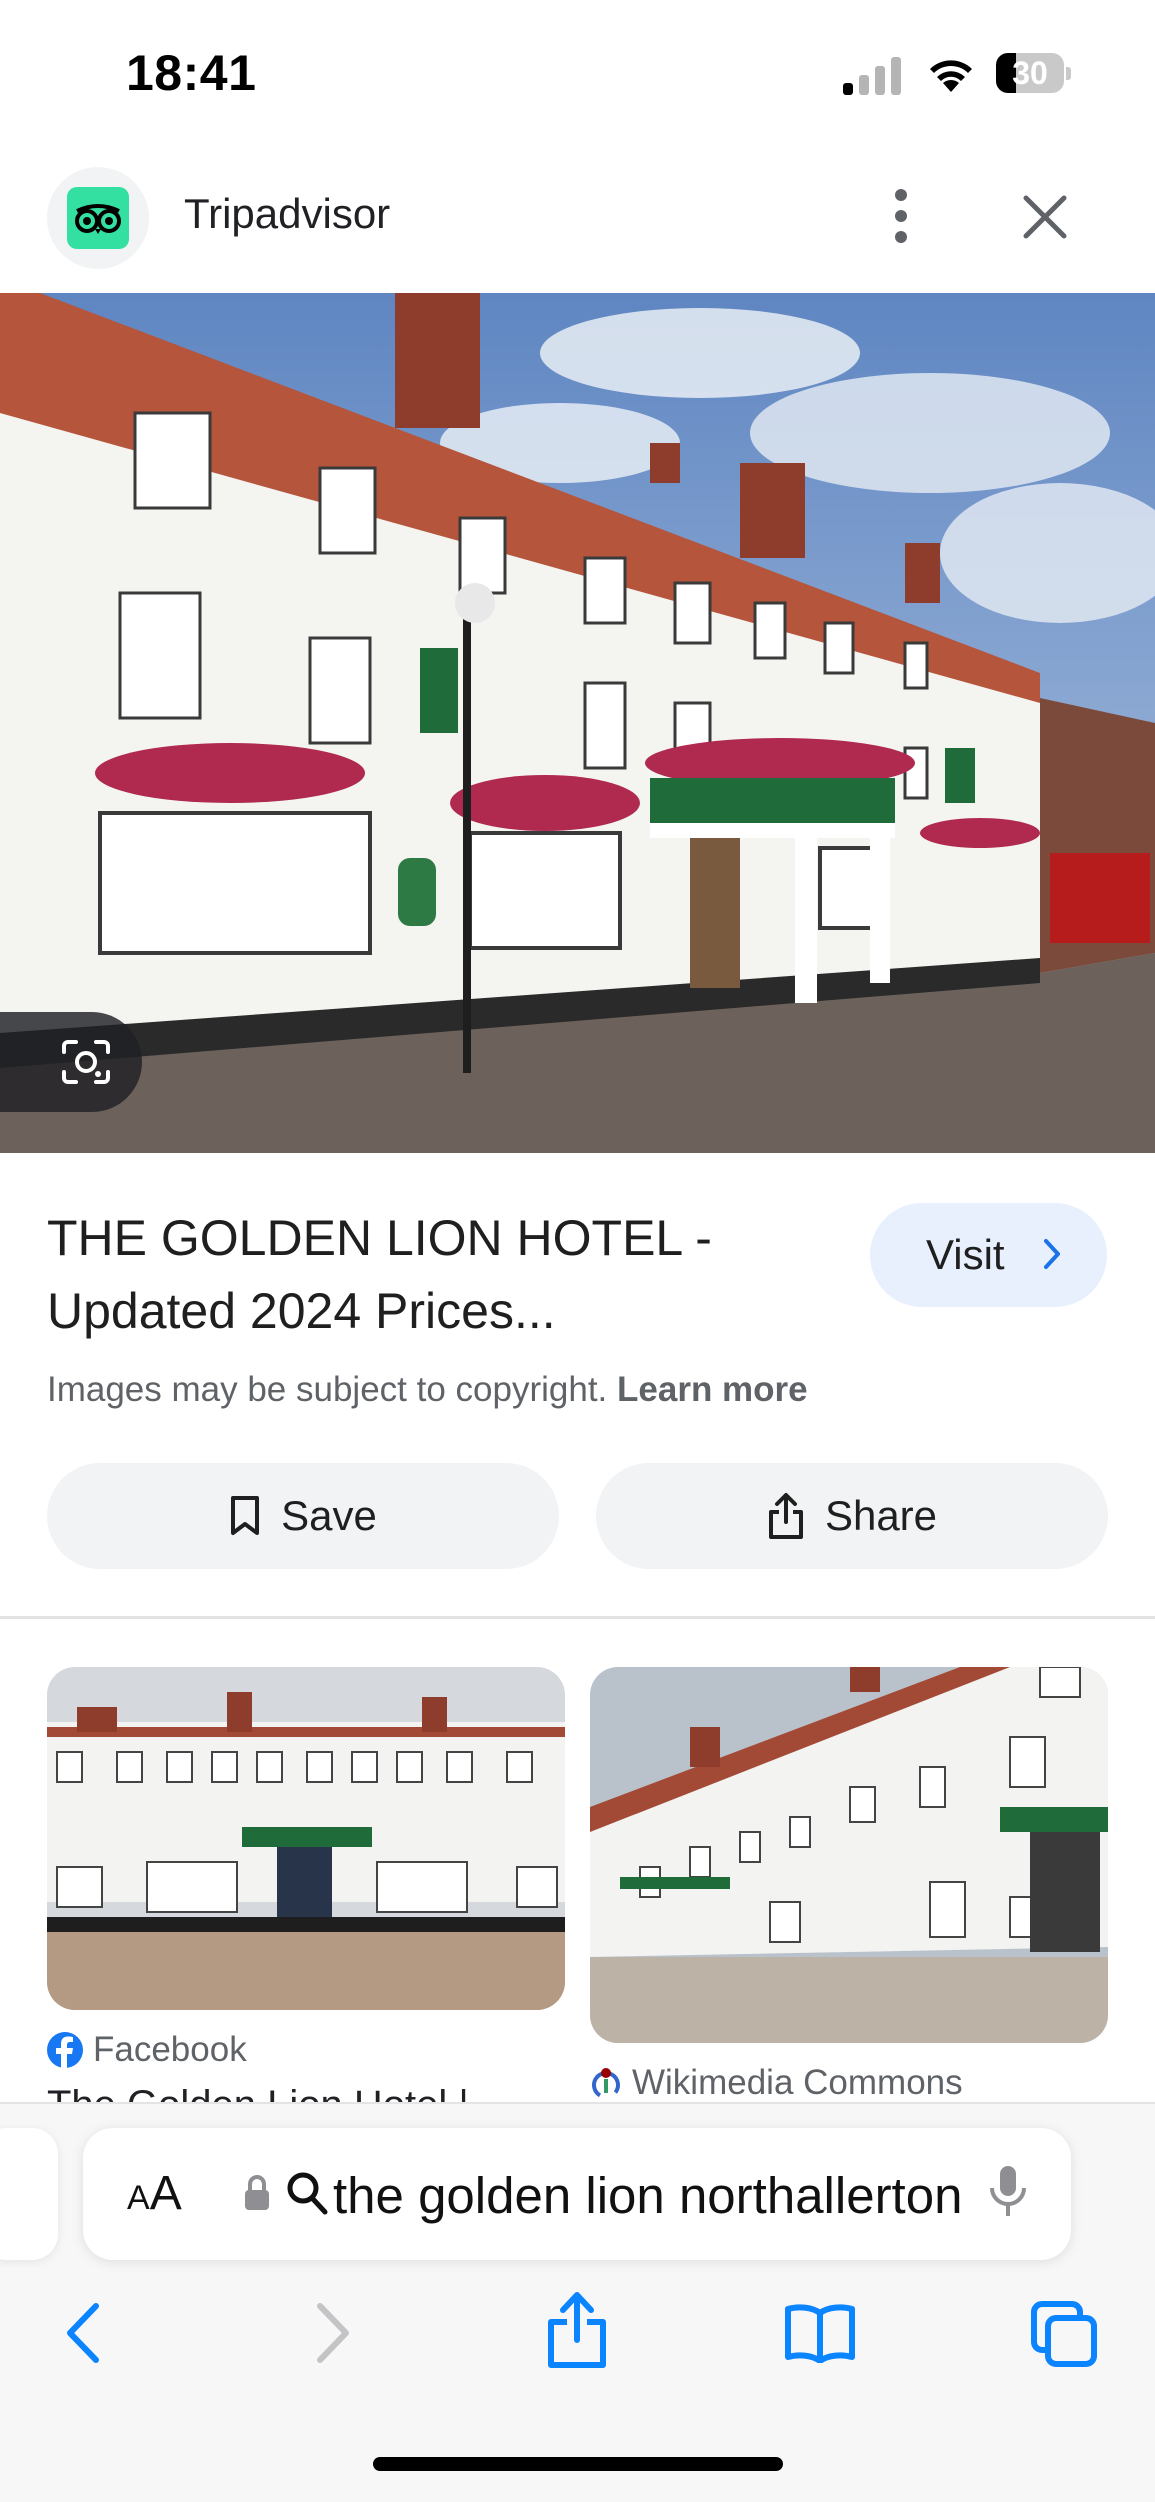 The height and width of the screenshot is (2502, 1155). I want to click on tripadvisor-owl-icon, so click(98, 218).